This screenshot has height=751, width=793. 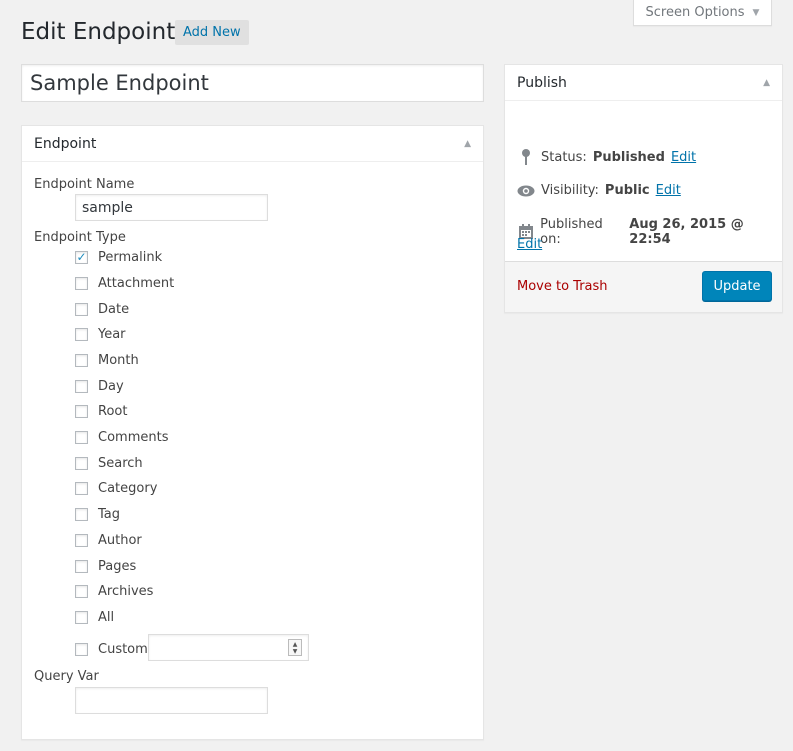 I want to click on endpoint-type-archives: Archives, so click(x=114, y=591).